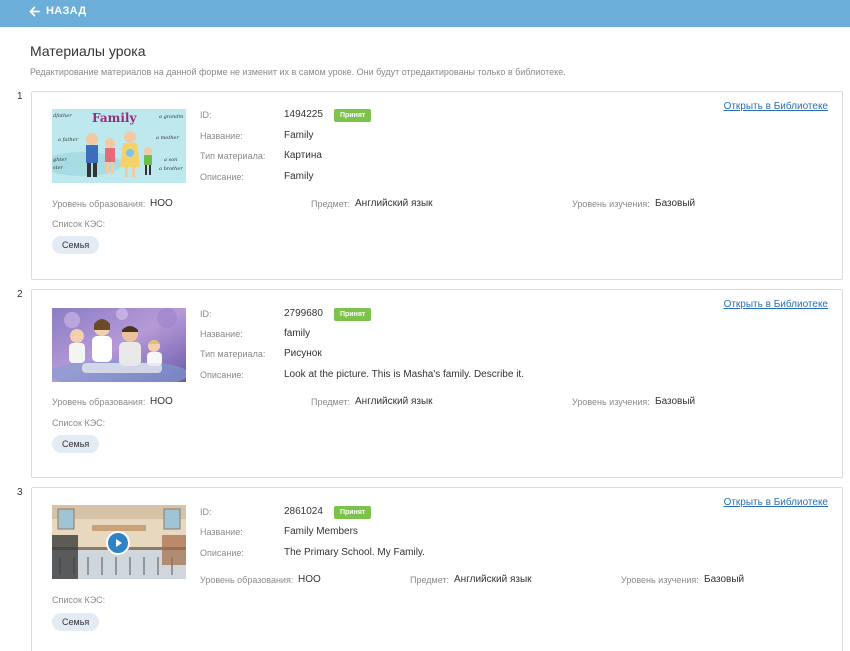  What do you see at coordinates (114, 118) in the screenshot?
I see `thumb-title: Family` at bounding box center [114, 118].